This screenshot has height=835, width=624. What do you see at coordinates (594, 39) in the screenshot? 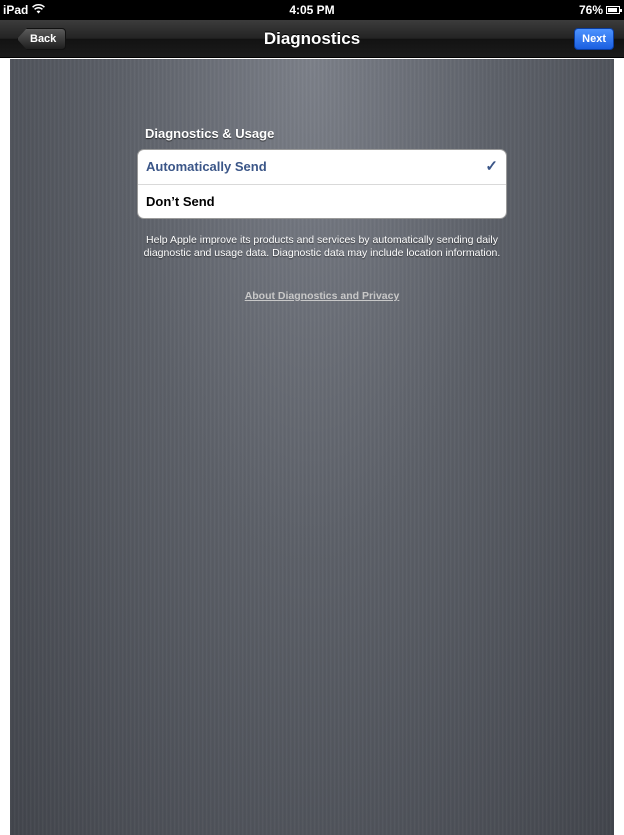
I see `next-button: Next` at bounding box center [594, 39].